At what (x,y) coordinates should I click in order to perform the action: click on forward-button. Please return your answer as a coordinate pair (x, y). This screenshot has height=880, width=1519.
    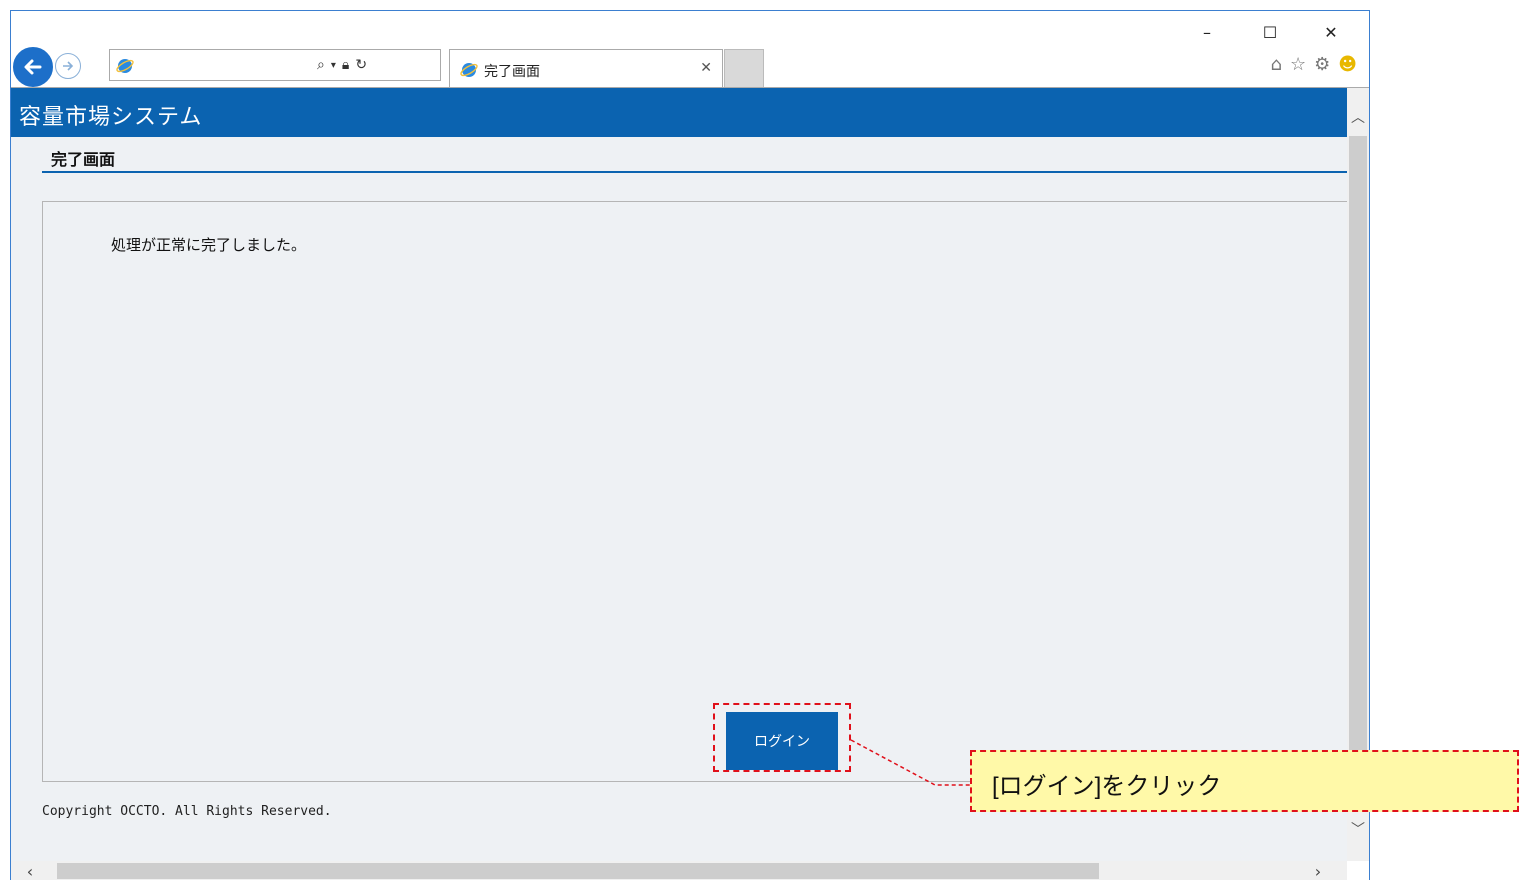
    Looking at the image, I should click on (68, 66).